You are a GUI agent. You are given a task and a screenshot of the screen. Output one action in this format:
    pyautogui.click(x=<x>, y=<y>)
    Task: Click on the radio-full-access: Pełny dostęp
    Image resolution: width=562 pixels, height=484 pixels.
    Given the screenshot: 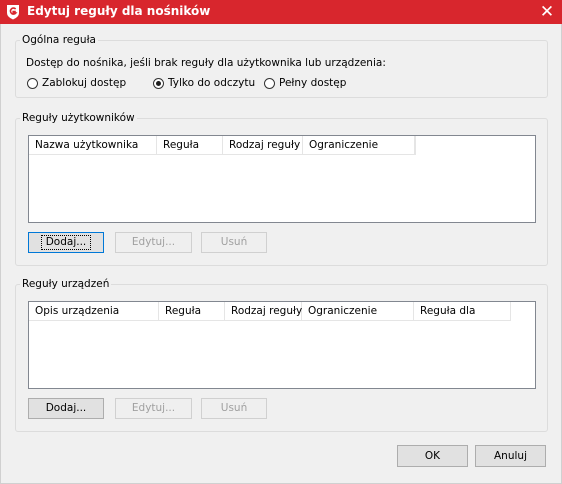 What is the action you would take?
    pyautogui.click(x=305, y=83)
    